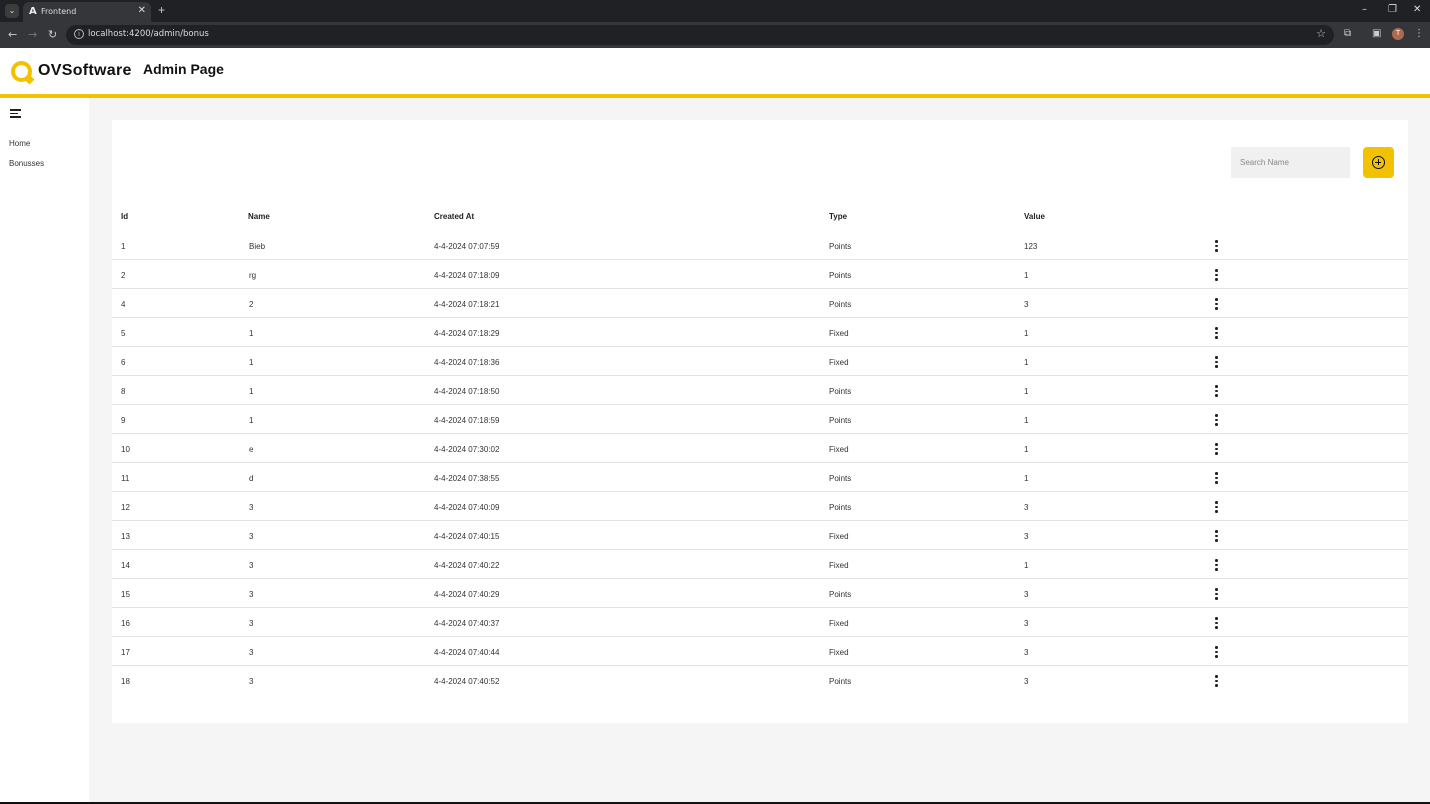 This screenshot has height=804, width=1430. Describe the element at coordinates (760, 593) in the screenshot. I see `table-row: 15 3 4-4-2024 07:40:29 Points 3` at that location.